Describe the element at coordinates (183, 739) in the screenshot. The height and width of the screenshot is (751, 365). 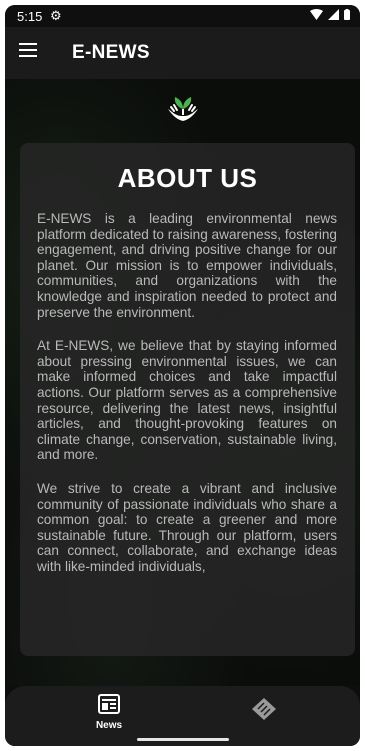
I see `gesture-home-bar` at that location.